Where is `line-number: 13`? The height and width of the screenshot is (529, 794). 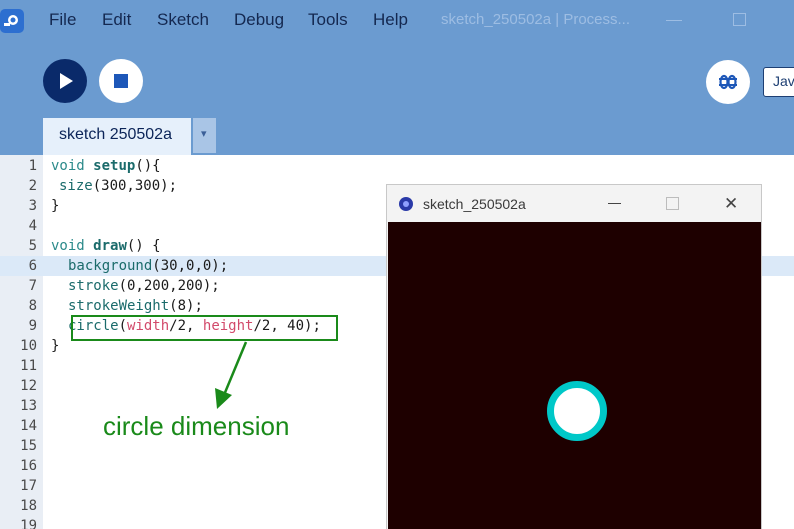
line-number: 13 is located at coordinates (28, 406).